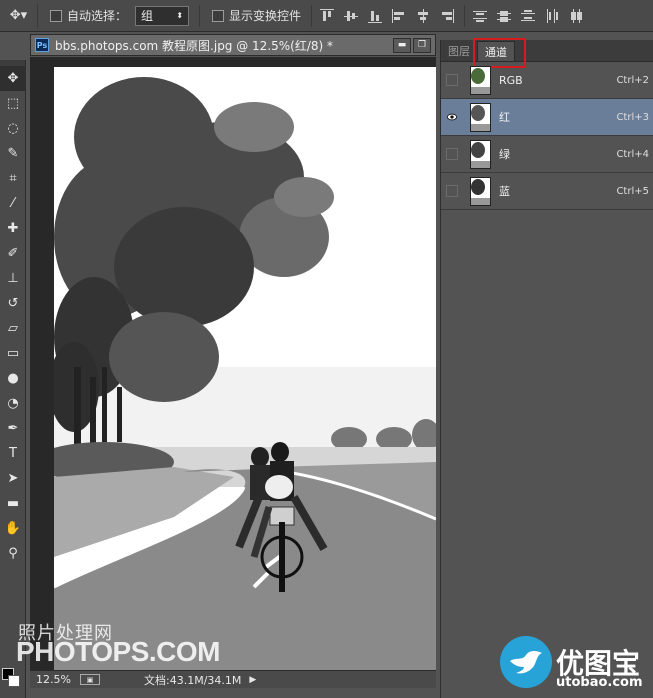  Describe the element at coordinates (375, 16) in the screenshot. I see `align-bottom-icon` at that location.